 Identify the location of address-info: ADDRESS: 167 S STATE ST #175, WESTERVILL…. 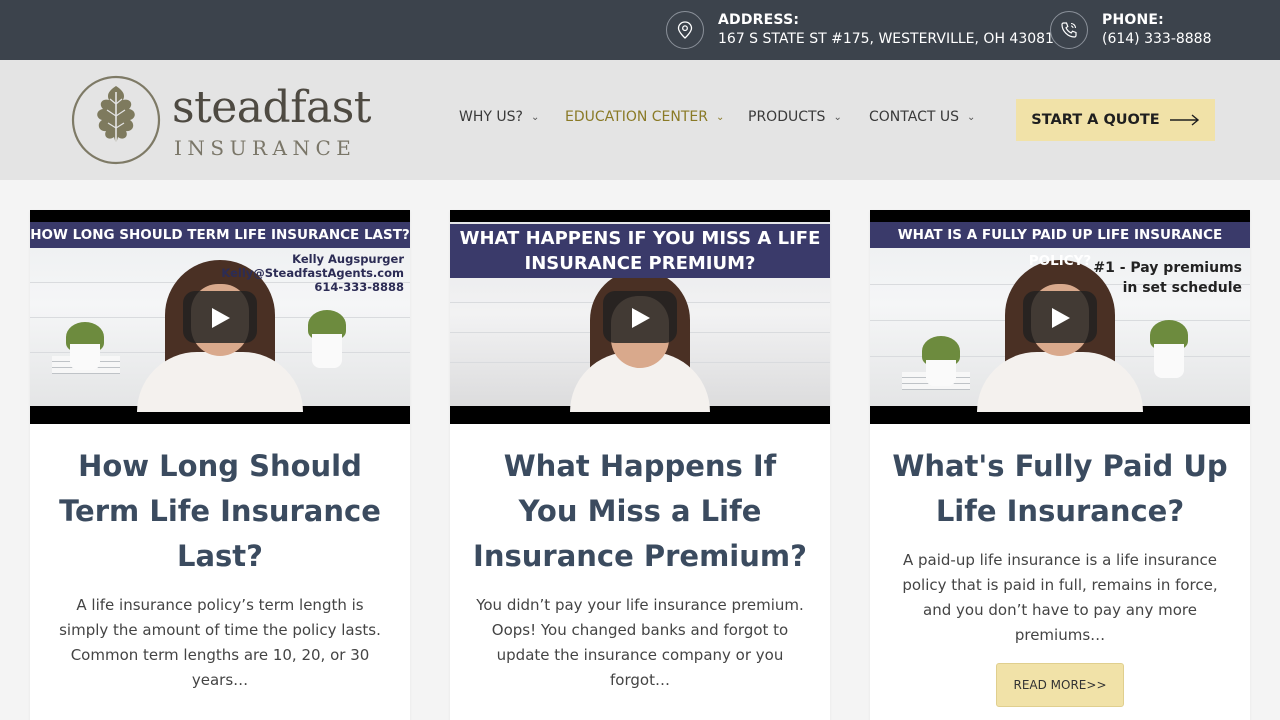
(860, 30).